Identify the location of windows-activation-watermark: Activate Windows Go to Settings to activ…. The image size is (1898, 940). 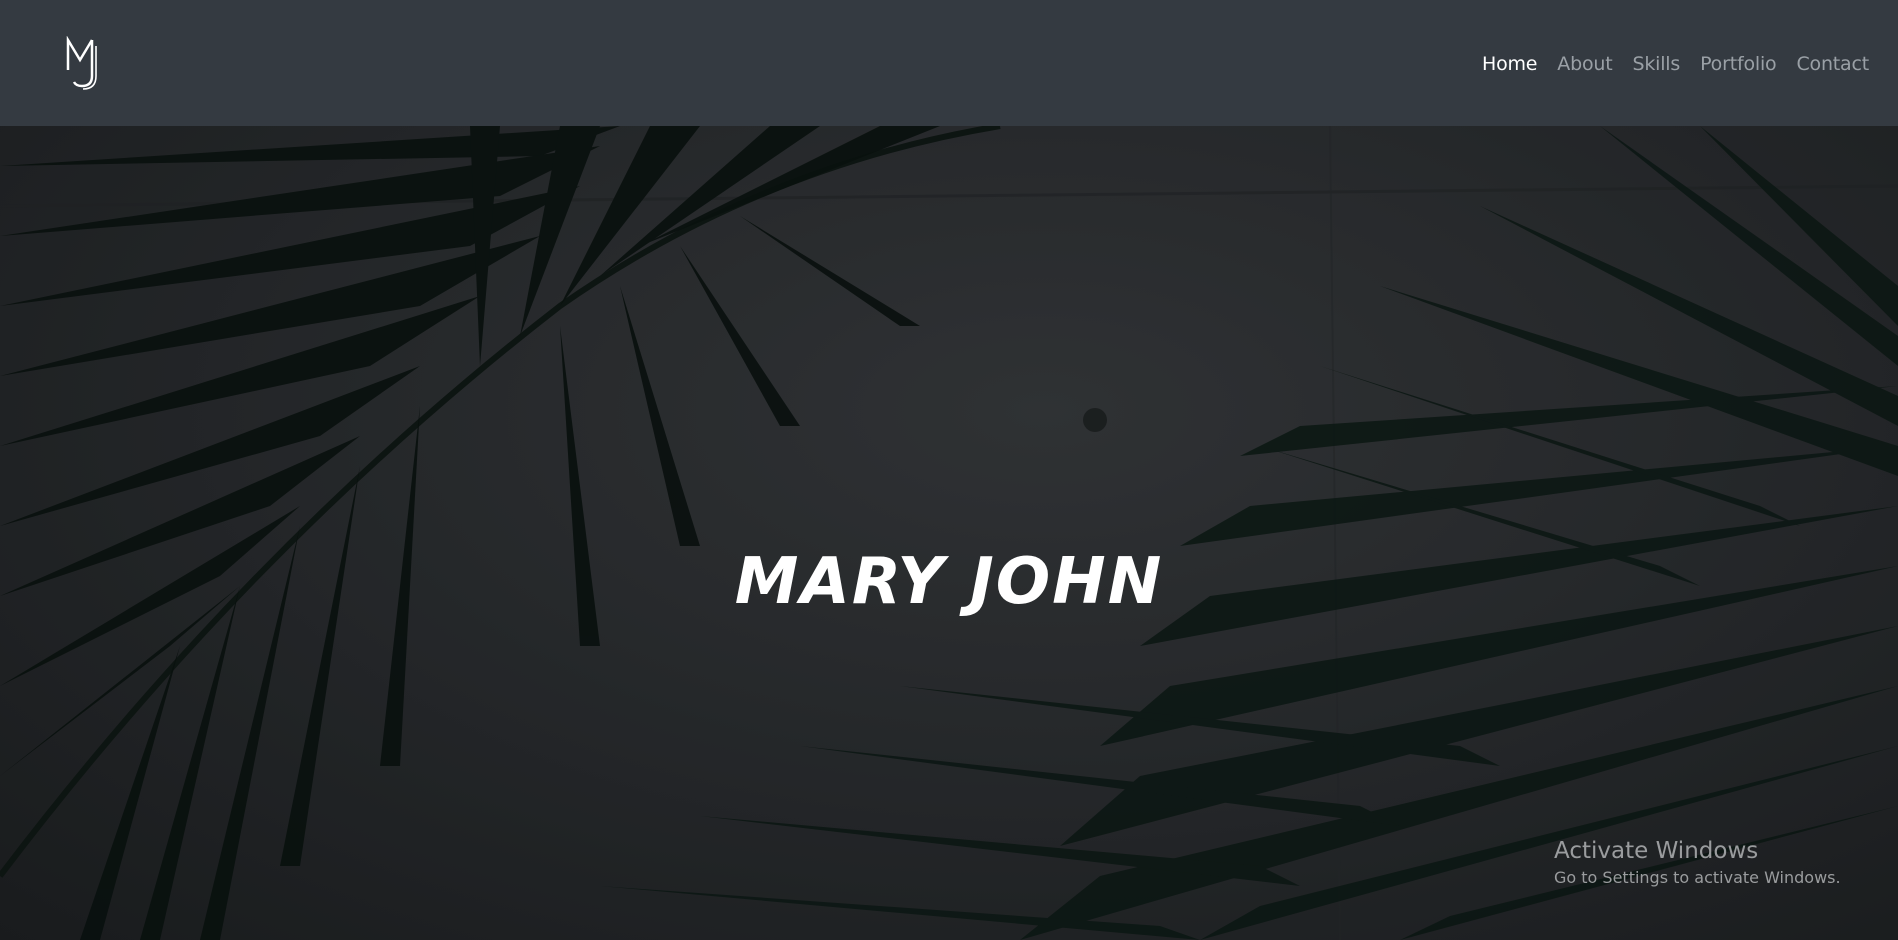
(1697, 863).